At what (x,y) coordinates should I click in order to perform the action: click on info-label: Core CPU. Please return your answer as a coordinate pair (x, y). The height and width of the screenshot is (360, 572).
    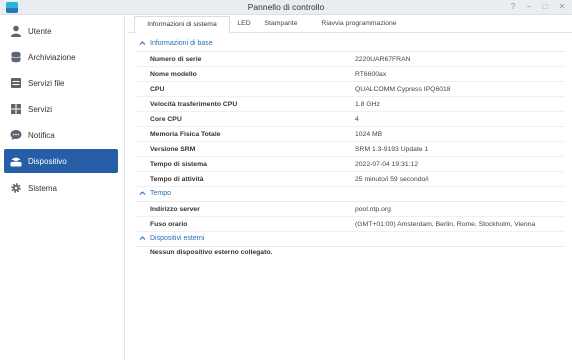
    Looking at the image, I should click on (166, 119).